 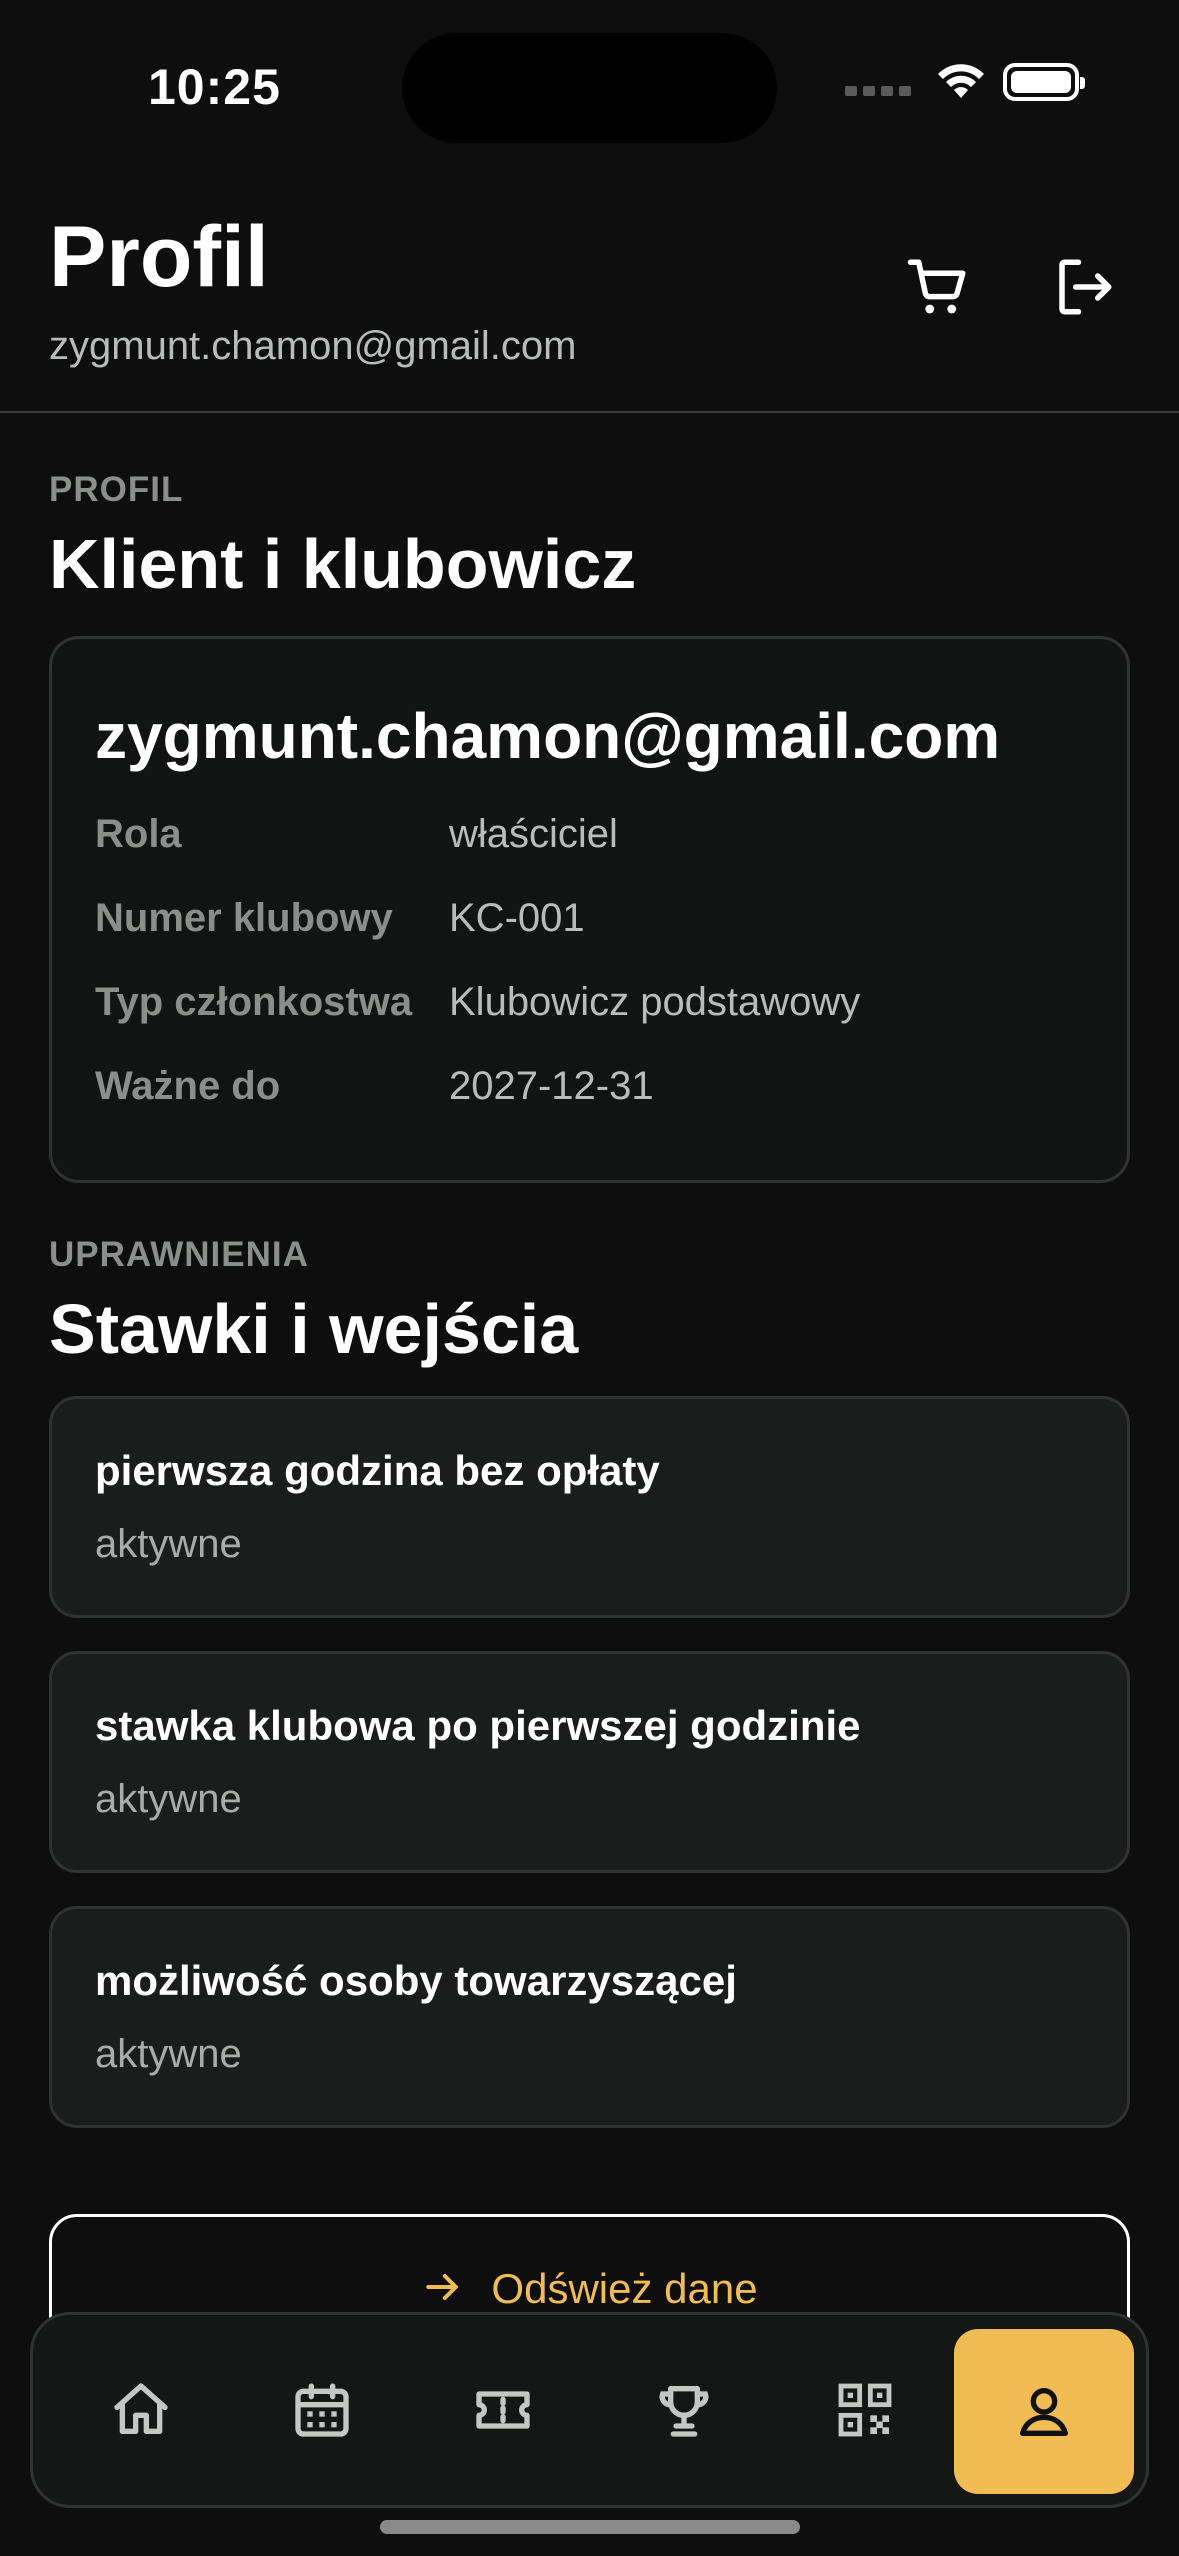 I want to click on refresh-button-label: Odśwież dane, so click(x=624, y=2288).